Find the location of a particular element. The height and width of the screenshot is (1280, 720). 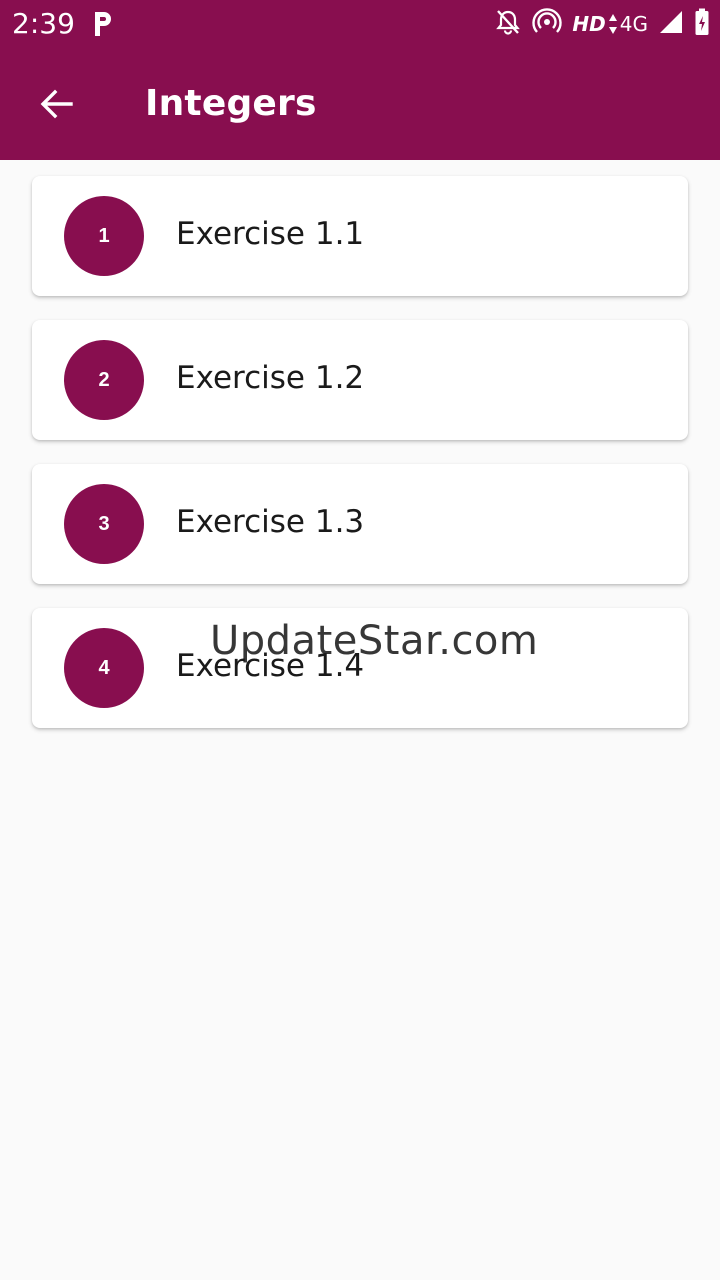

notifications-off-icon is located at coordinates (508, 24).